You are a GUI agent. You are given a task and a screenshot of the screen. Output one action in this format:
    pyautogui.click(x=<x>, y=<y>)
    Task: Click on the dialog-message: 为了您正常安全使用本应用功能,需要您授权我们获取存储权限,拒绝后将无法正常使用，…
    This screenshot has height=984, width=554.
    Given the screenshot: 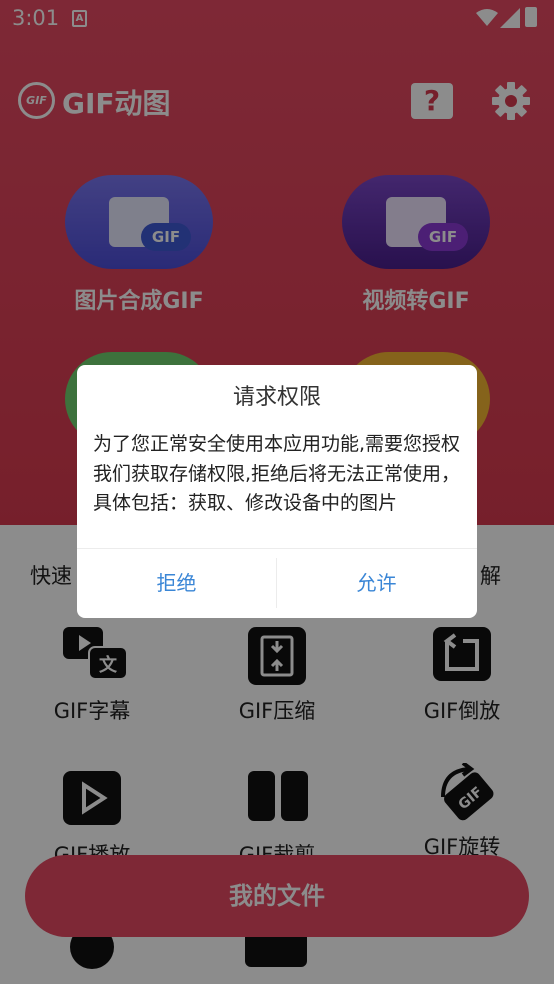 What is the action you would take?
    pyautogui.click(x=277, y=473)
    